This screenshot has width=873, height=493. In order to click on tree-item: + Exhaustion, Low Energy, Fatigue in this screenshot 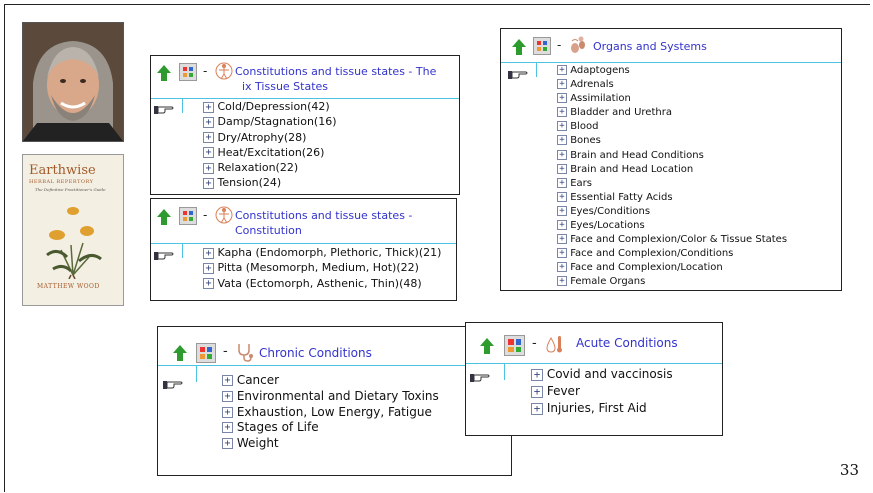, I will do `click(330, 413)`.